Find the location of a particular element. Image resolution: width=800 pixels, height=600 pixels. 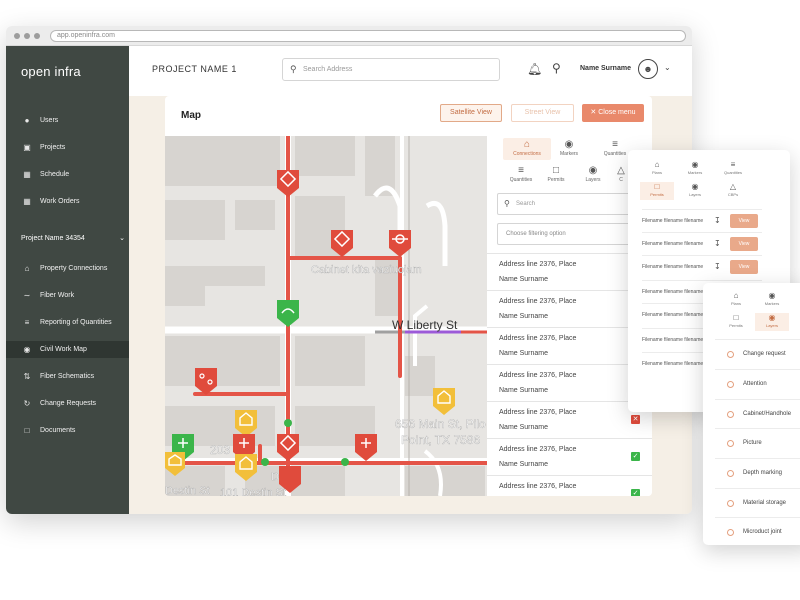

list-item: Address line 2376, Place Name Surname ✓ is located at coordinates (569, 456).